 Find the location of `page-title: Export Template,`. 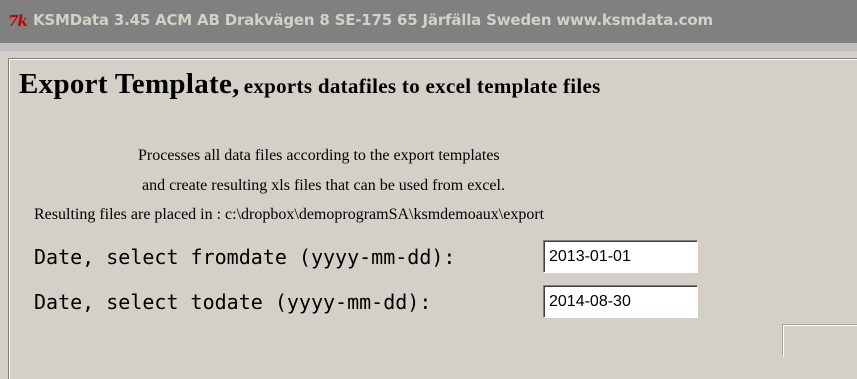

page-title: Export Template, is located at coordinates (129, 84).